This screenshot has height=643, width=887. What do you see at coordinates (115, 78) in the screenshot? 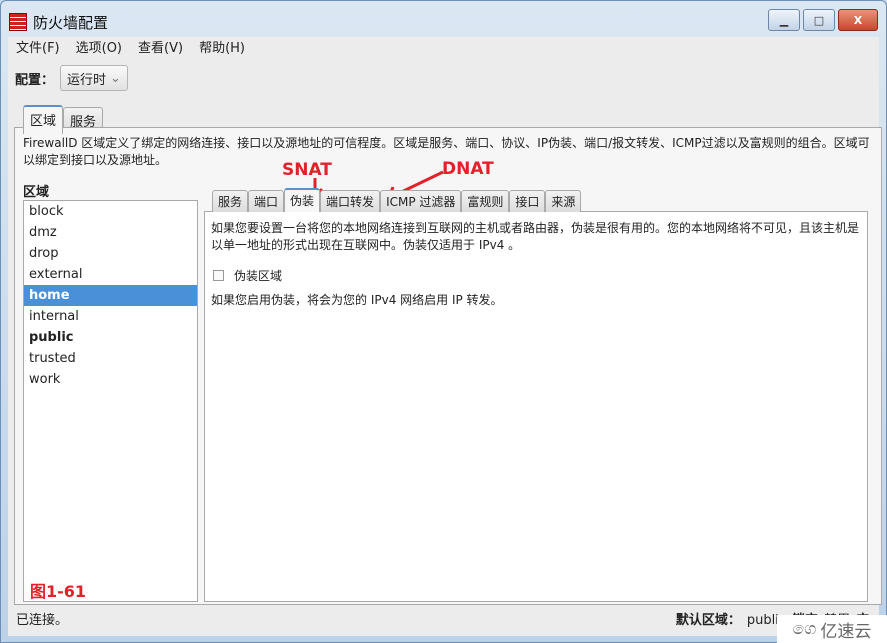
I see `chevron-down-icon: ⌄` at bounding box center [115, 78].